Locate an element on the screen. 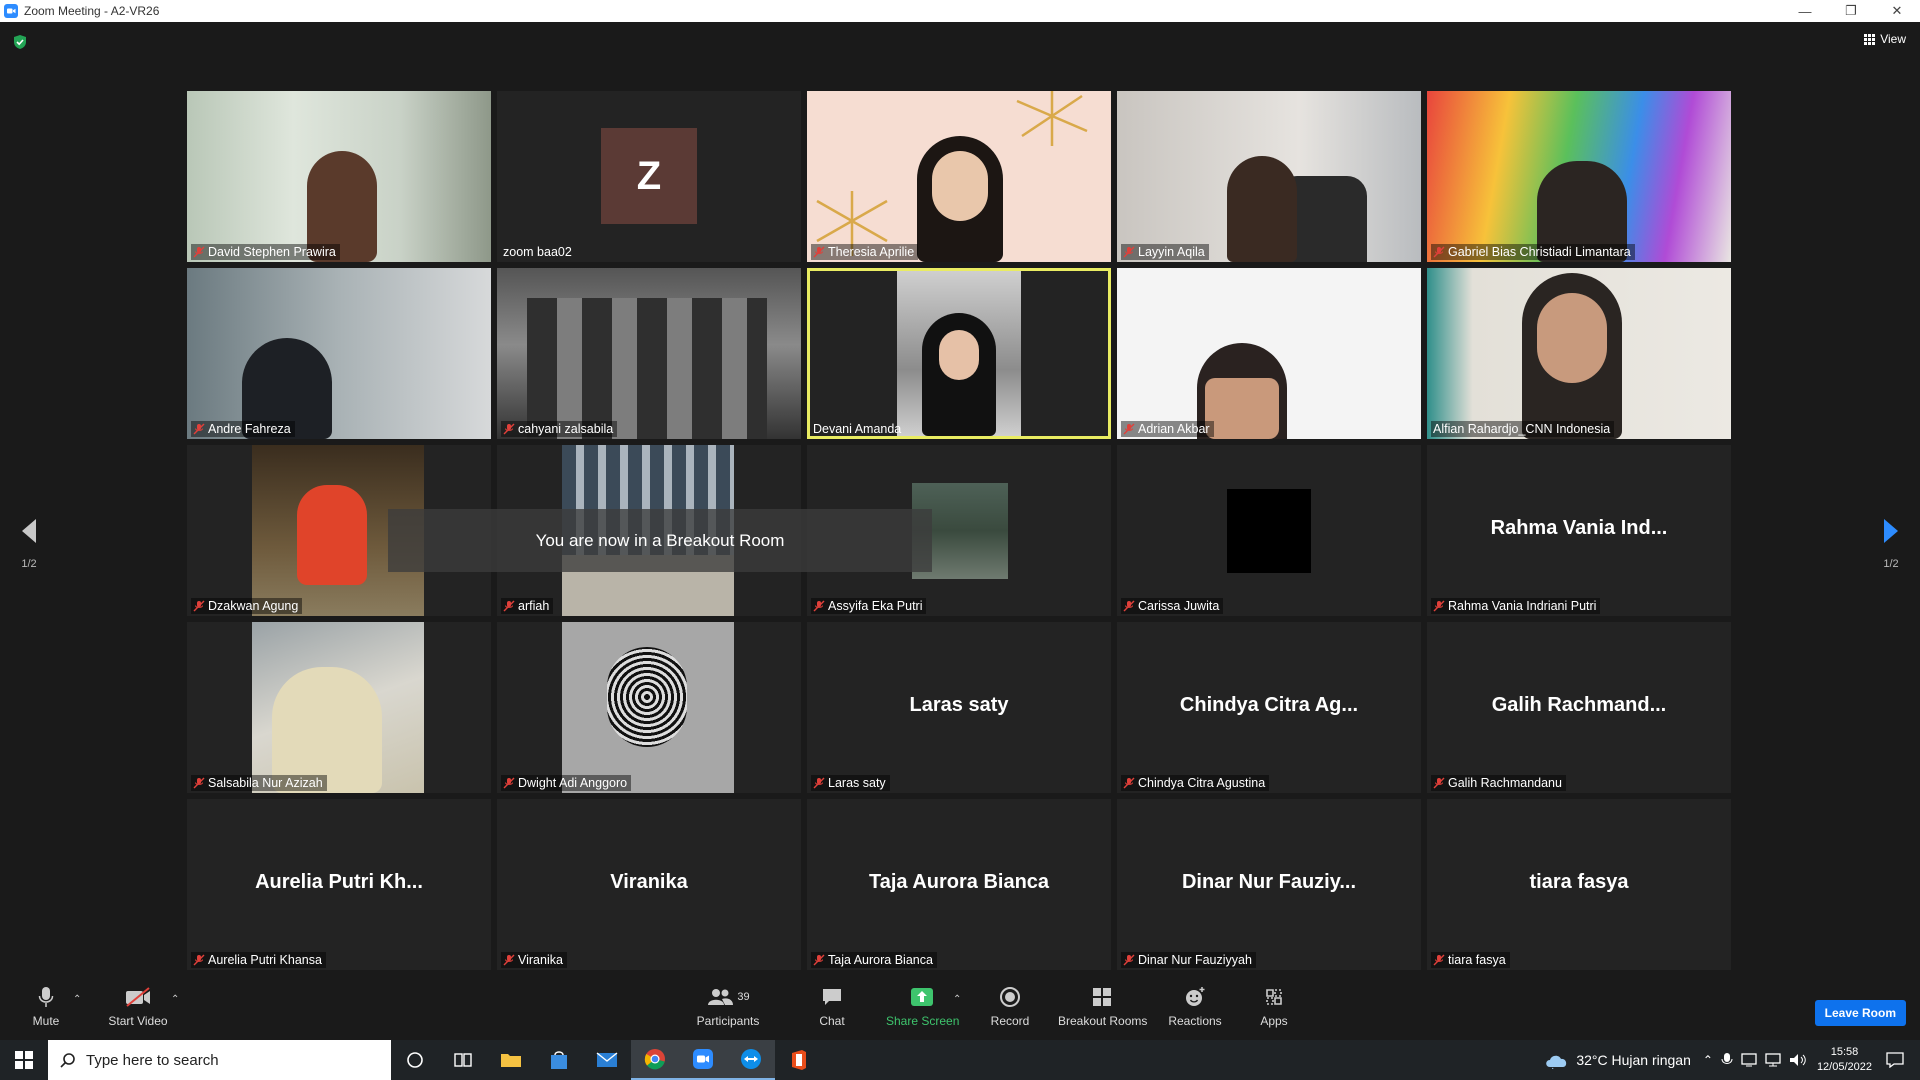  taskbar-search-box: Type here to search is located at coordinates (219, 1060).